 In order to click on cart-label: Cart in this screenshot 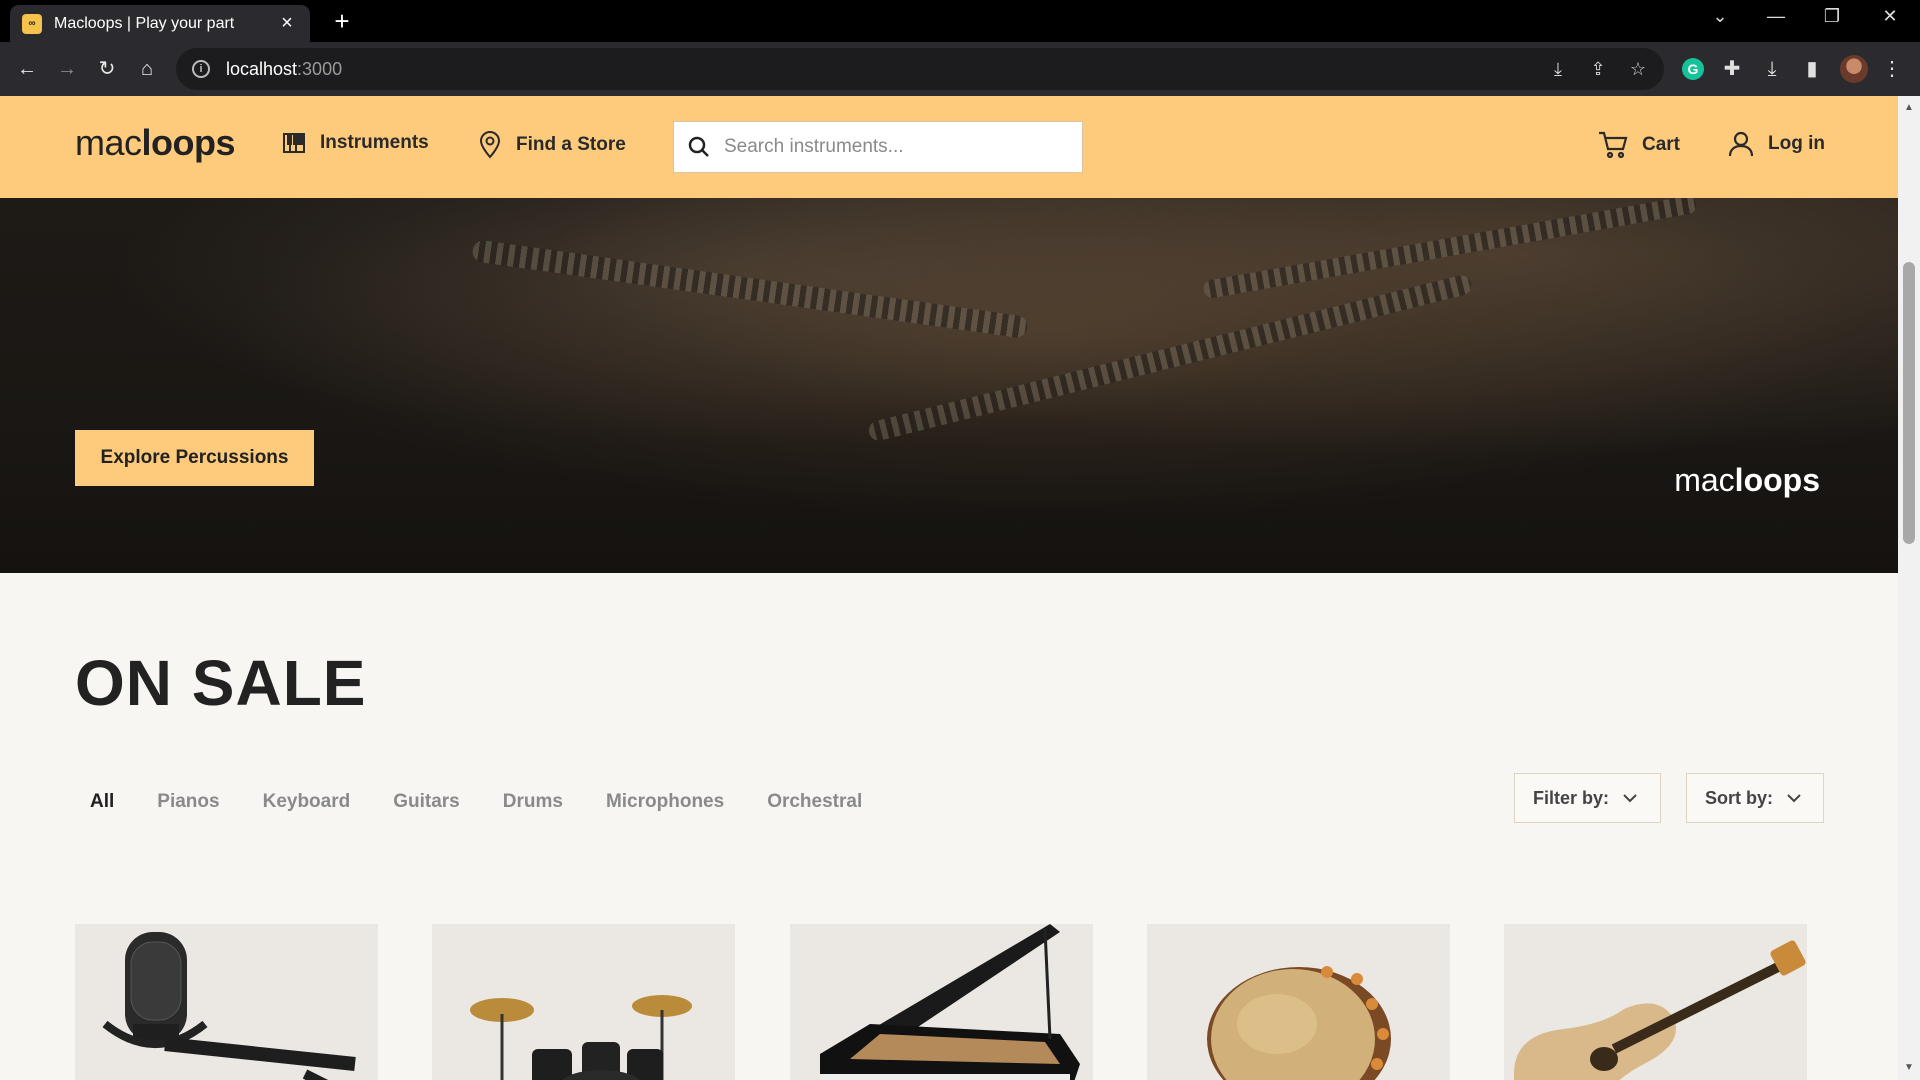, I will do `click(1661, 144)`.